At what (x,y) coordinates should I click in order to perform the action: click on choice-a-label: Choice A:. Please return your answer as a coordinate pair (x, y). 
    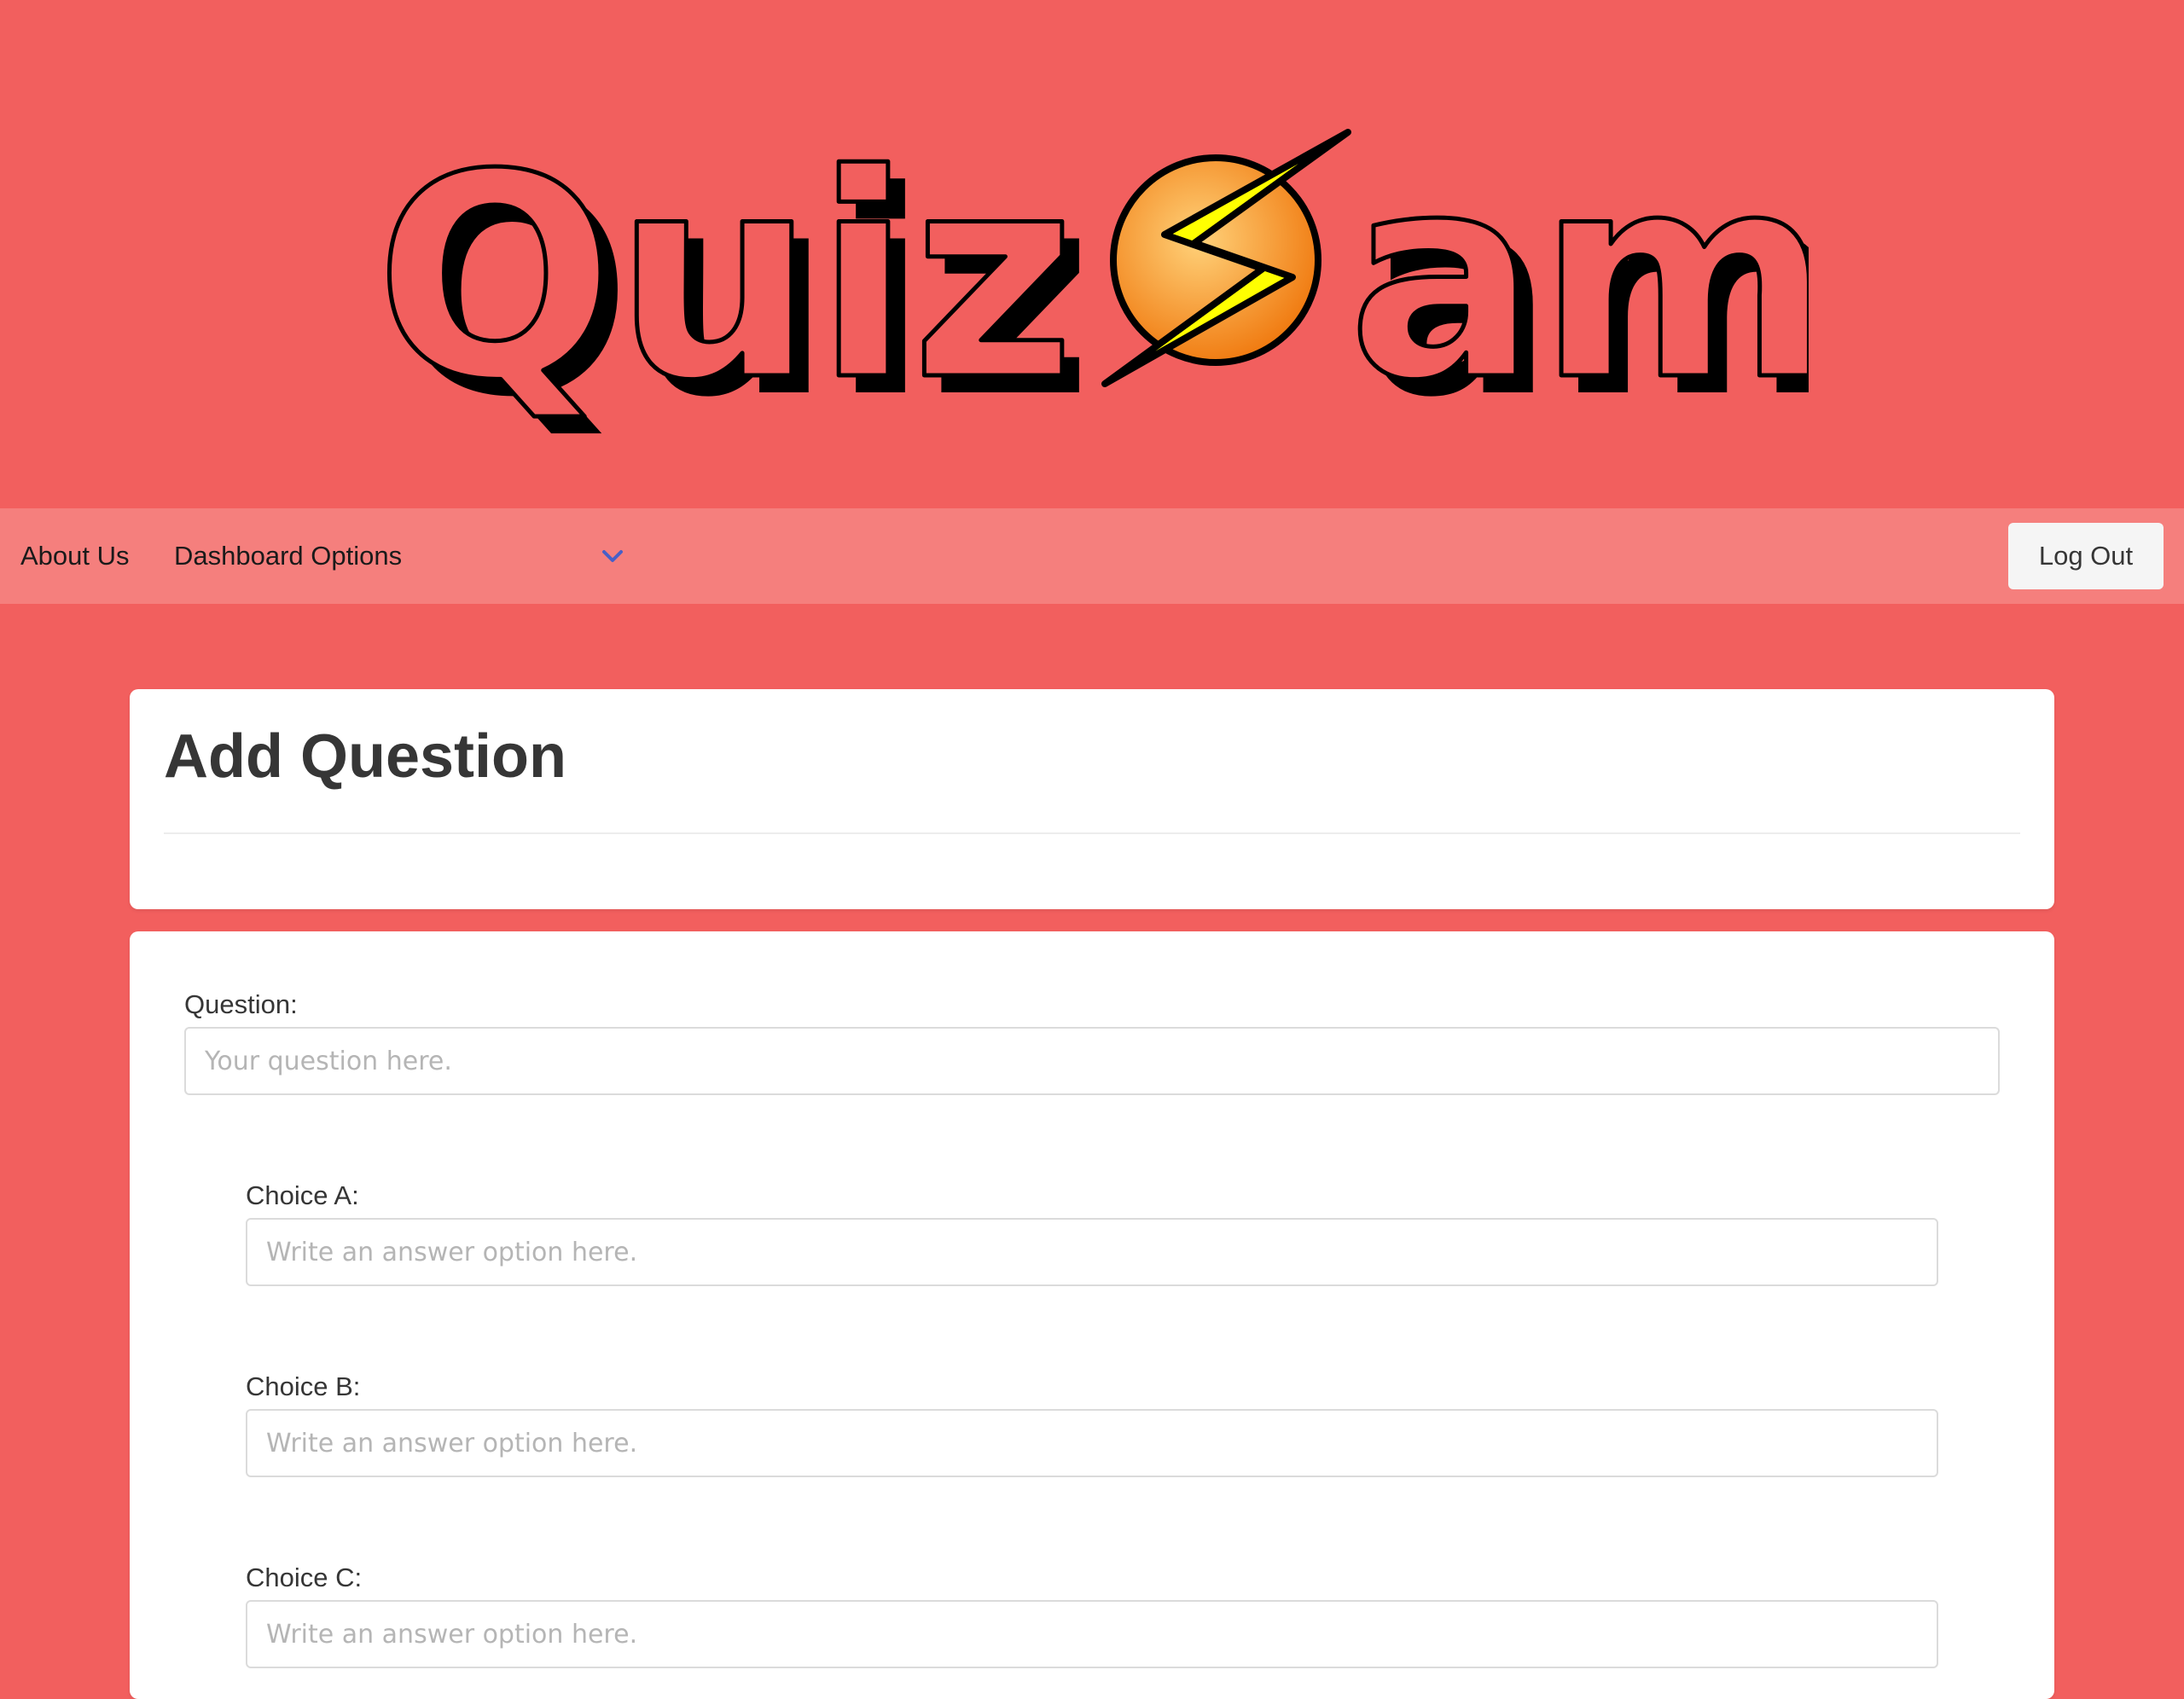
    Looking at the image, I should click on (302, 1195).